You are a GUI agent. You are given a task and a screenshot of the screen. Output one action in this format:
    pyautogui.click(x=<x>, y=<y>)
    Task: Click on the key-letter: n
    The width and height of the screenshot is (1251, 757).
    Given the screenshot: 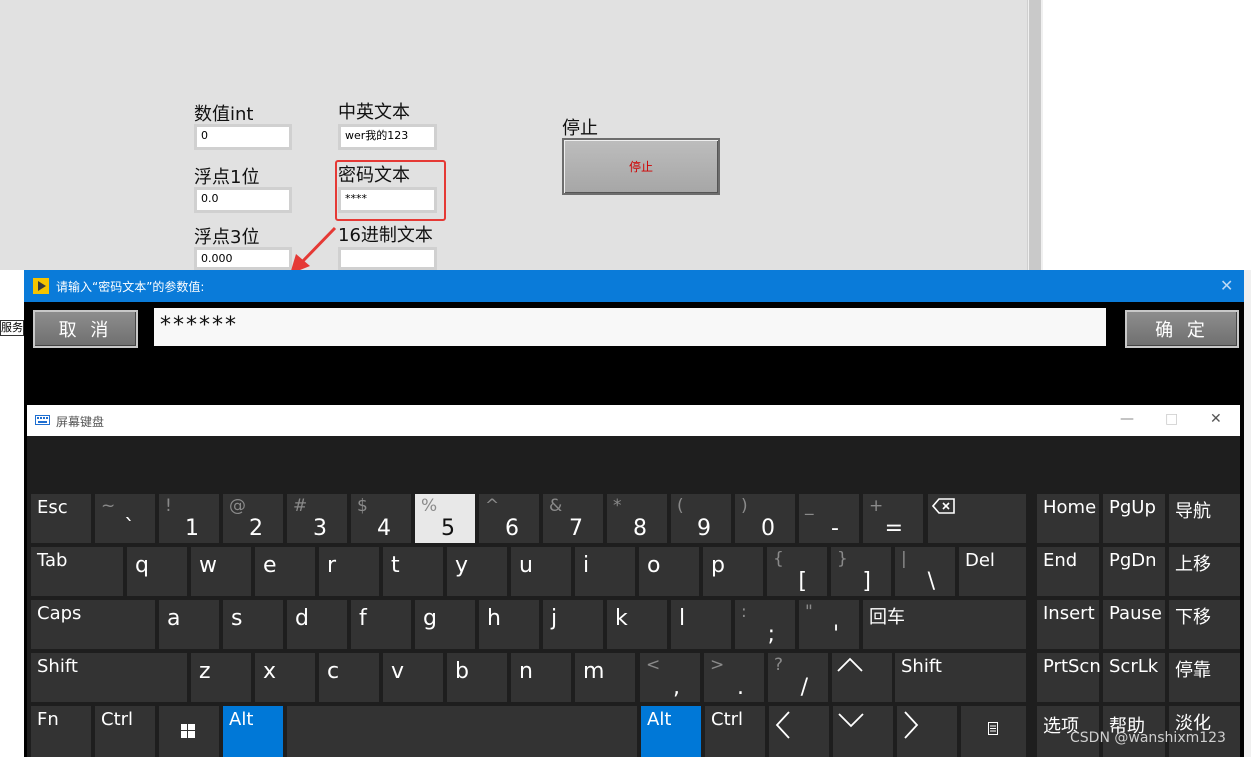 What is the action you would take?
    pyautogui.click(x=541, y=677)
    